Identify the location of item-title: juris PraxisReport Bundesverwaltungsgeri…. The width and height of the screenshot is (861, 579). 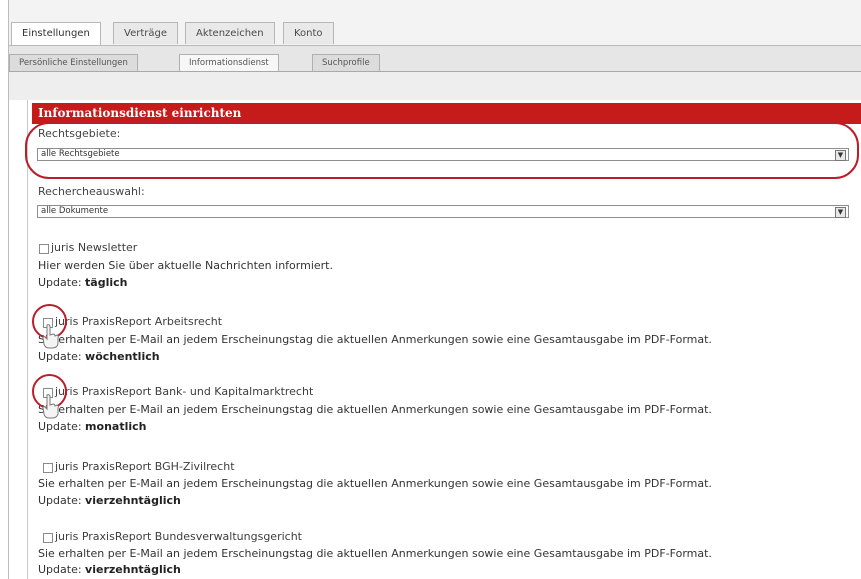
(178, 536).